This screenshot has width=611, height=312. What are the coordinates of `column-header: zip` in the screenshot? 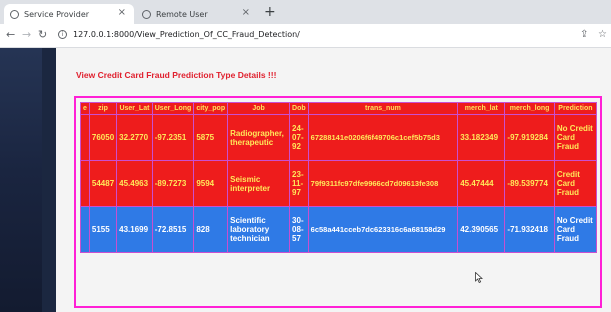 It's located at (103, 108).